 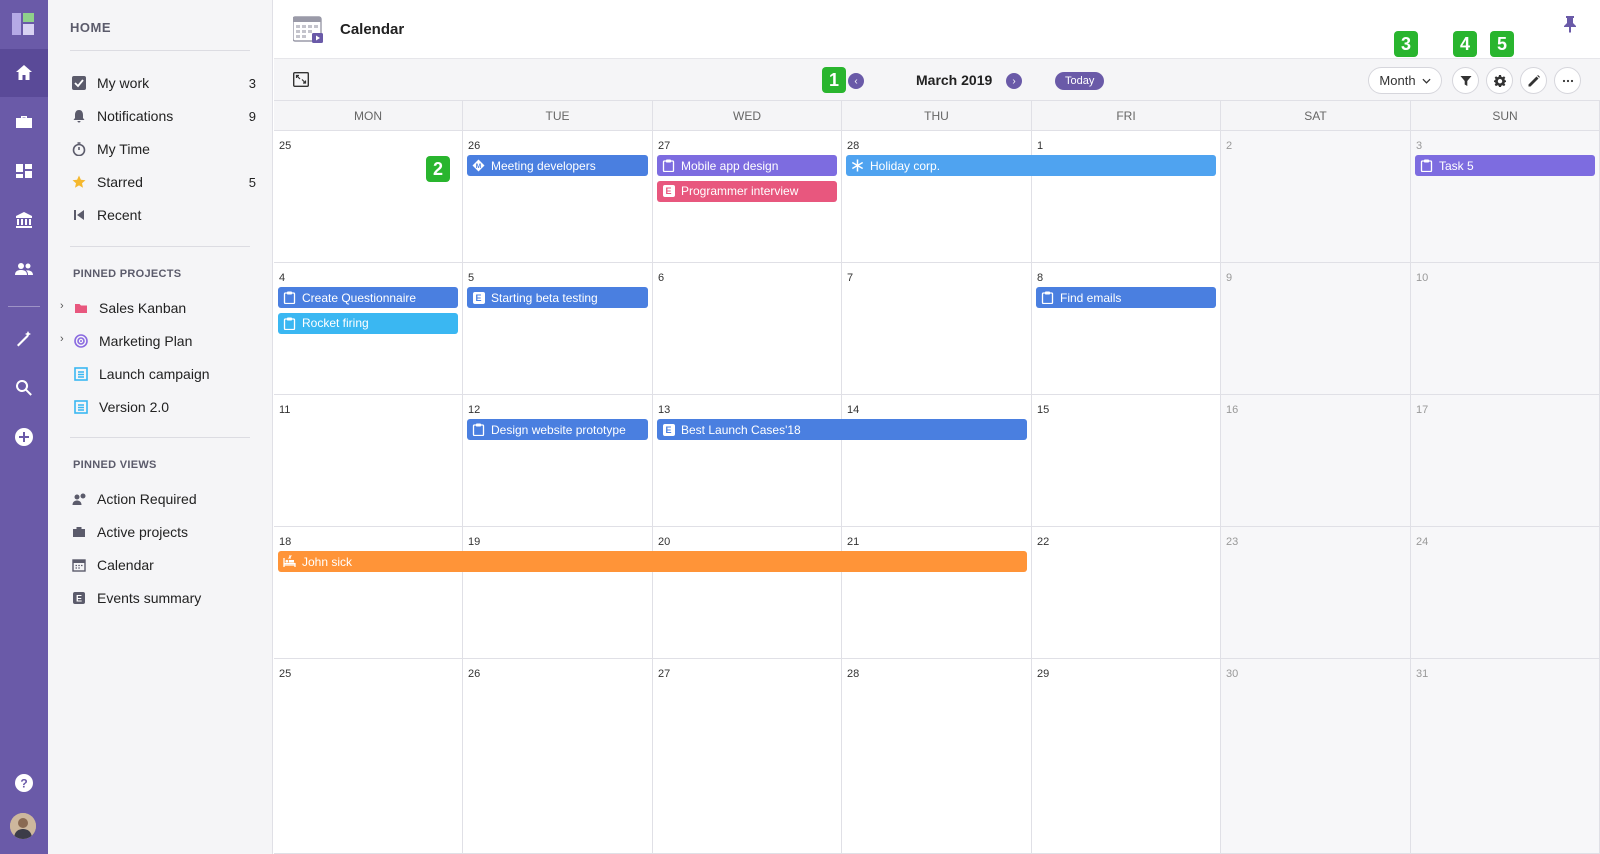 What do you see at coordinates (1126, 329) in the screenshot?
I see `day-cell: 8` at bounding box center [1126, 329].